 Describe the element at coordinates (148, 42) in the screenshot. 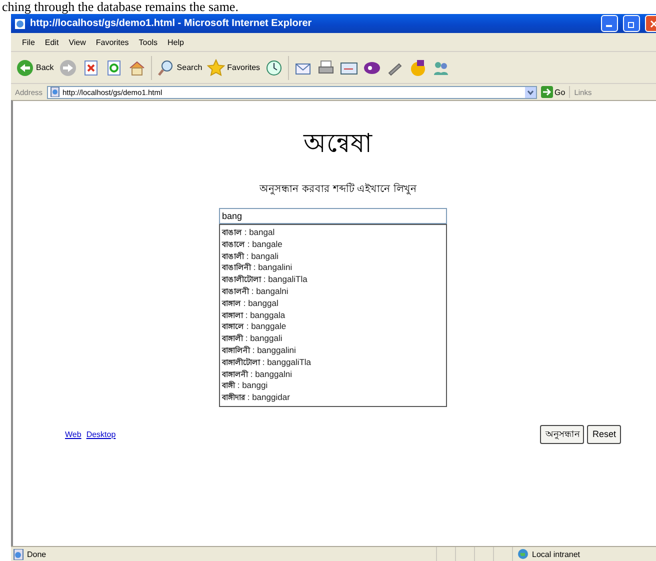

I see `menu-item: Tools` at that location.